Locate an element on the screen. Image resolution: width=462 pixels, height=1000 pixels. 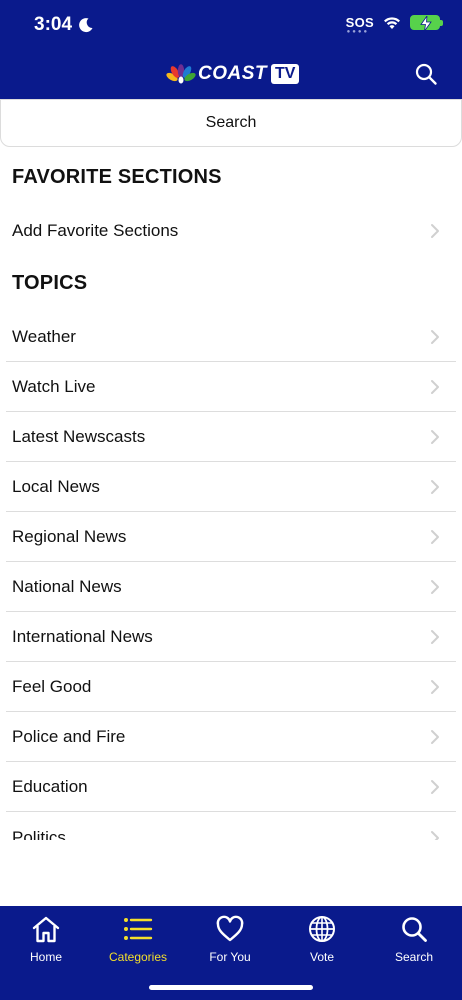
topic-row-feel-good: Feel Good is located at coordinates (231, 687).